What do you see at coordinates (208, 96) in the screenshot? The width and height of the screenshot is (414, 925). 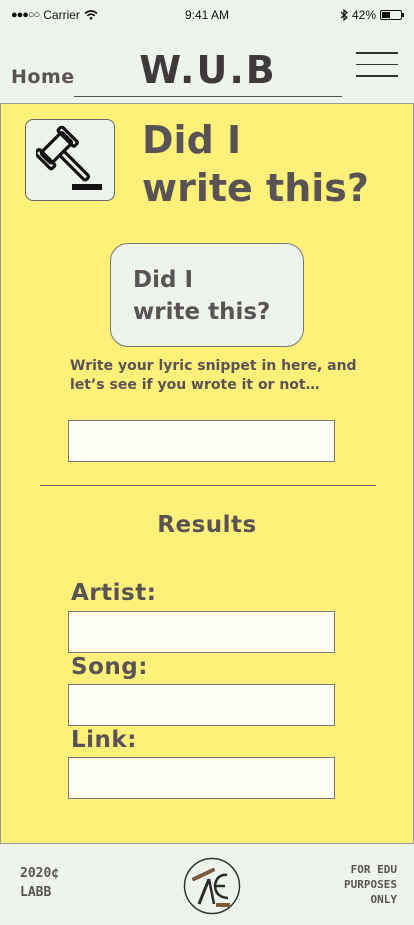 I see `title-underline` at bounding box center [208, 96].